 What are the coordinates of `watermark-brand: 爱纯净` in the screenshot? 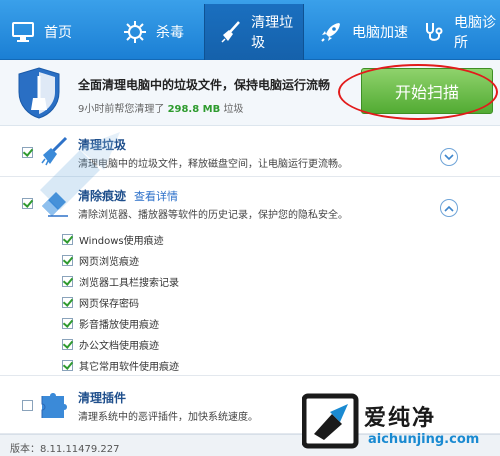 It's located at (400, 418).